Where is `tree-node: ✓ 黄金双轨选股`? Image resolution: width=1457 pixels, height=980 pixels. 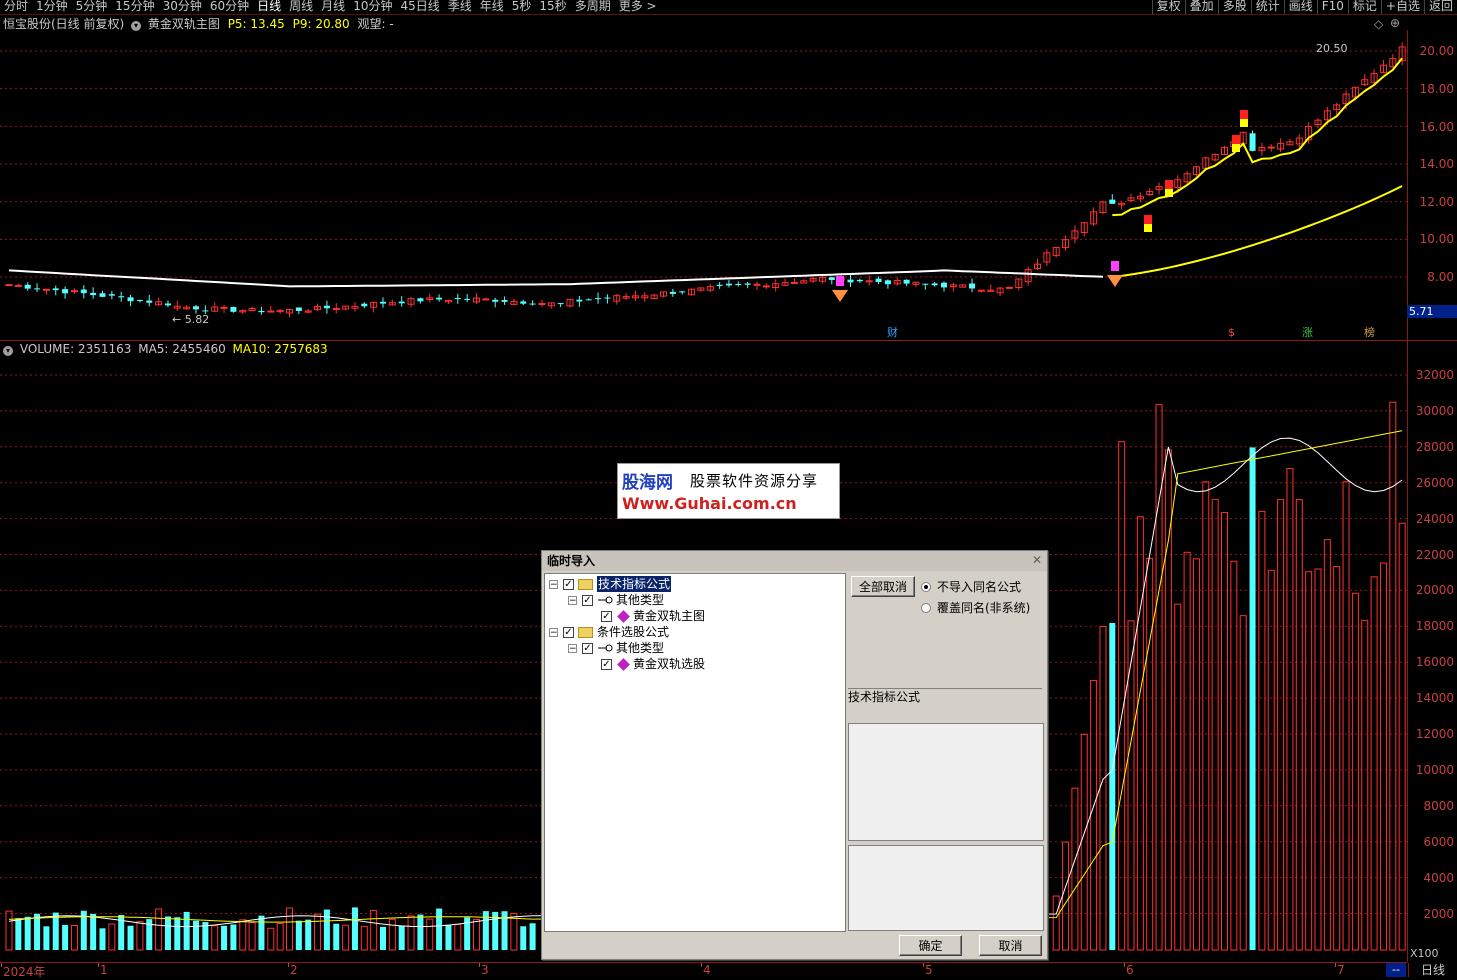 tree-node: ✓ 黄金双轨选股 is located at coordinates (646, 664).